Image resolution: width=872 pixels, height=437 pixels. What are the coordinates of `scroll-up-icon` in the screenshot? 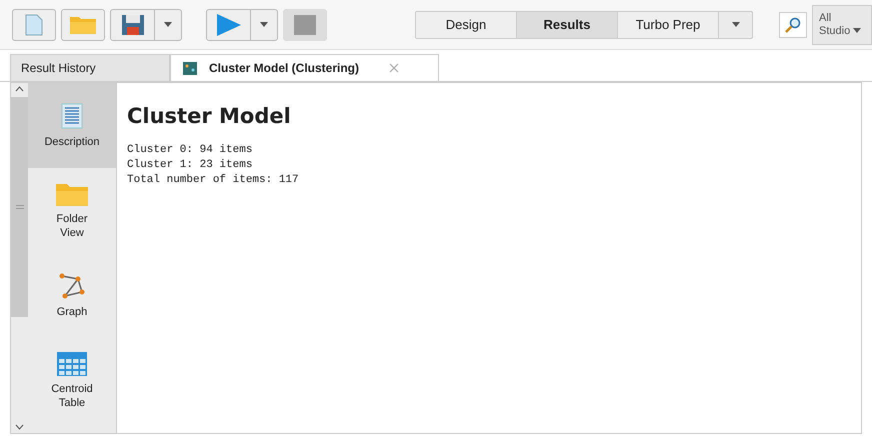 It's located at (19, 89).